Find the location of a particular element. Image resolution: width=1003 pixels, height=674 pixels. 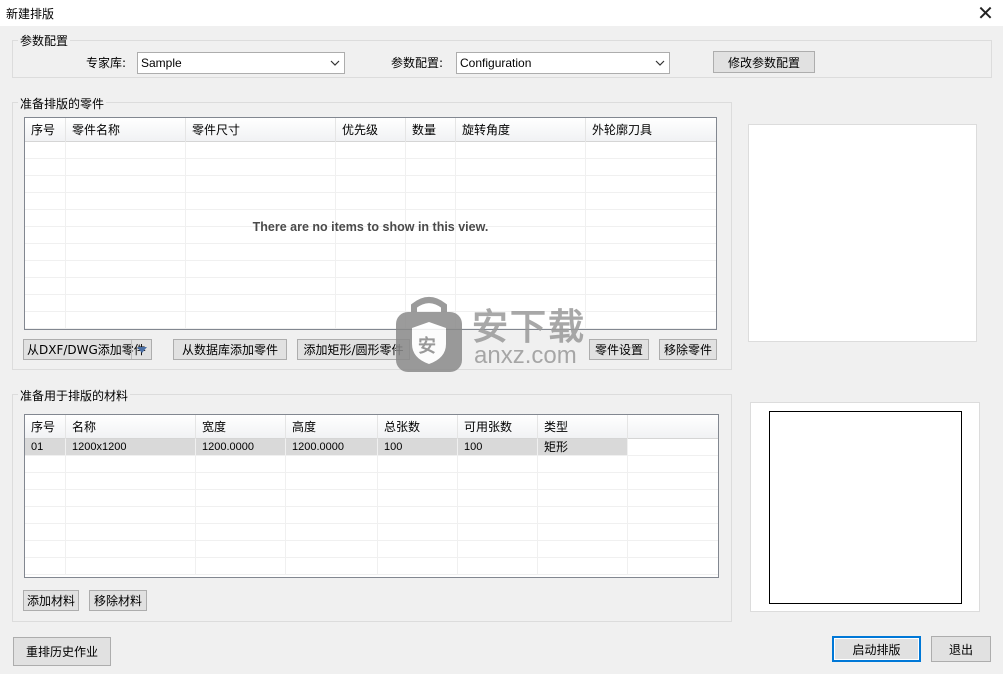

column-header: 总张数 is located at coordinates (418, 427).